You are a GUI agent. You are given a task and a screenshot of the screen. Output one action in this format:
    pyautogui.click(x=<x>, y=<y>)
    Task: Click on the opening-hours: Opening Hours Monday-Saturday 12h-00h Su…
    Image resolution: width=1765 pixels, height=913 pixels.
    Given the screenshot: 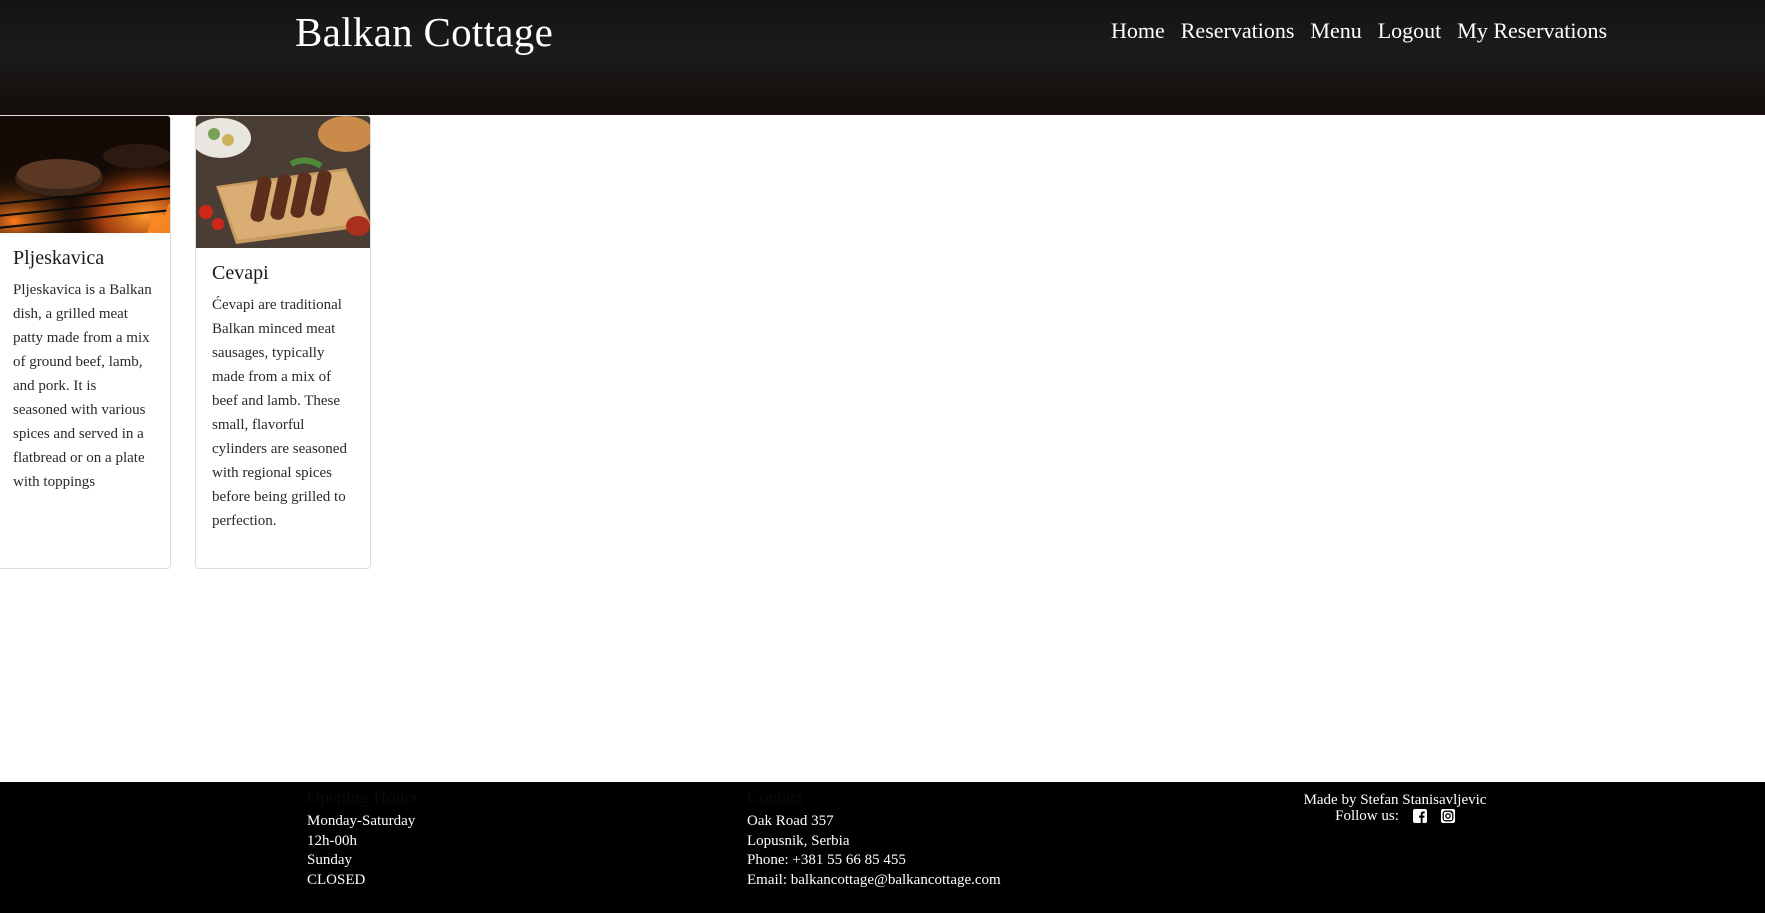 What is the action you would take?
    pyautogui.click(x=362, y=838)
    